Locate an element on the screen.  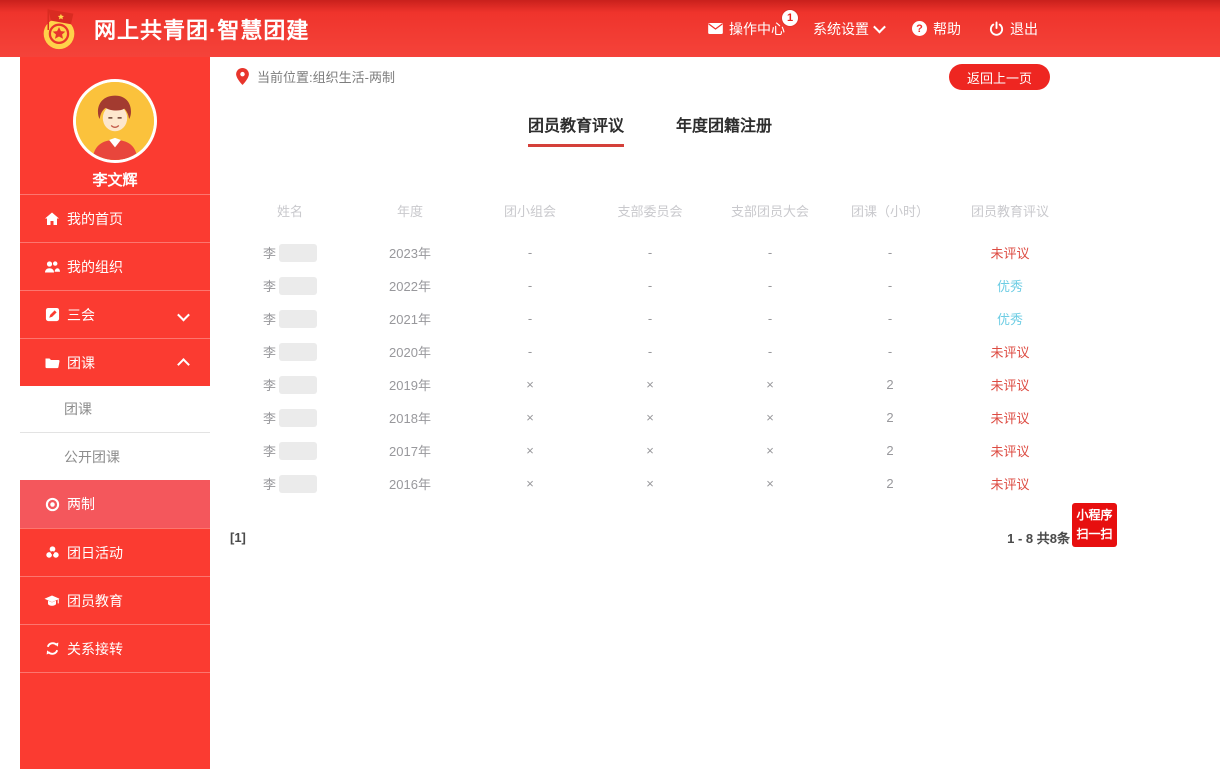
sidebar-item-league-day-activities: 团日活动 is located at coordinates (115, 552).